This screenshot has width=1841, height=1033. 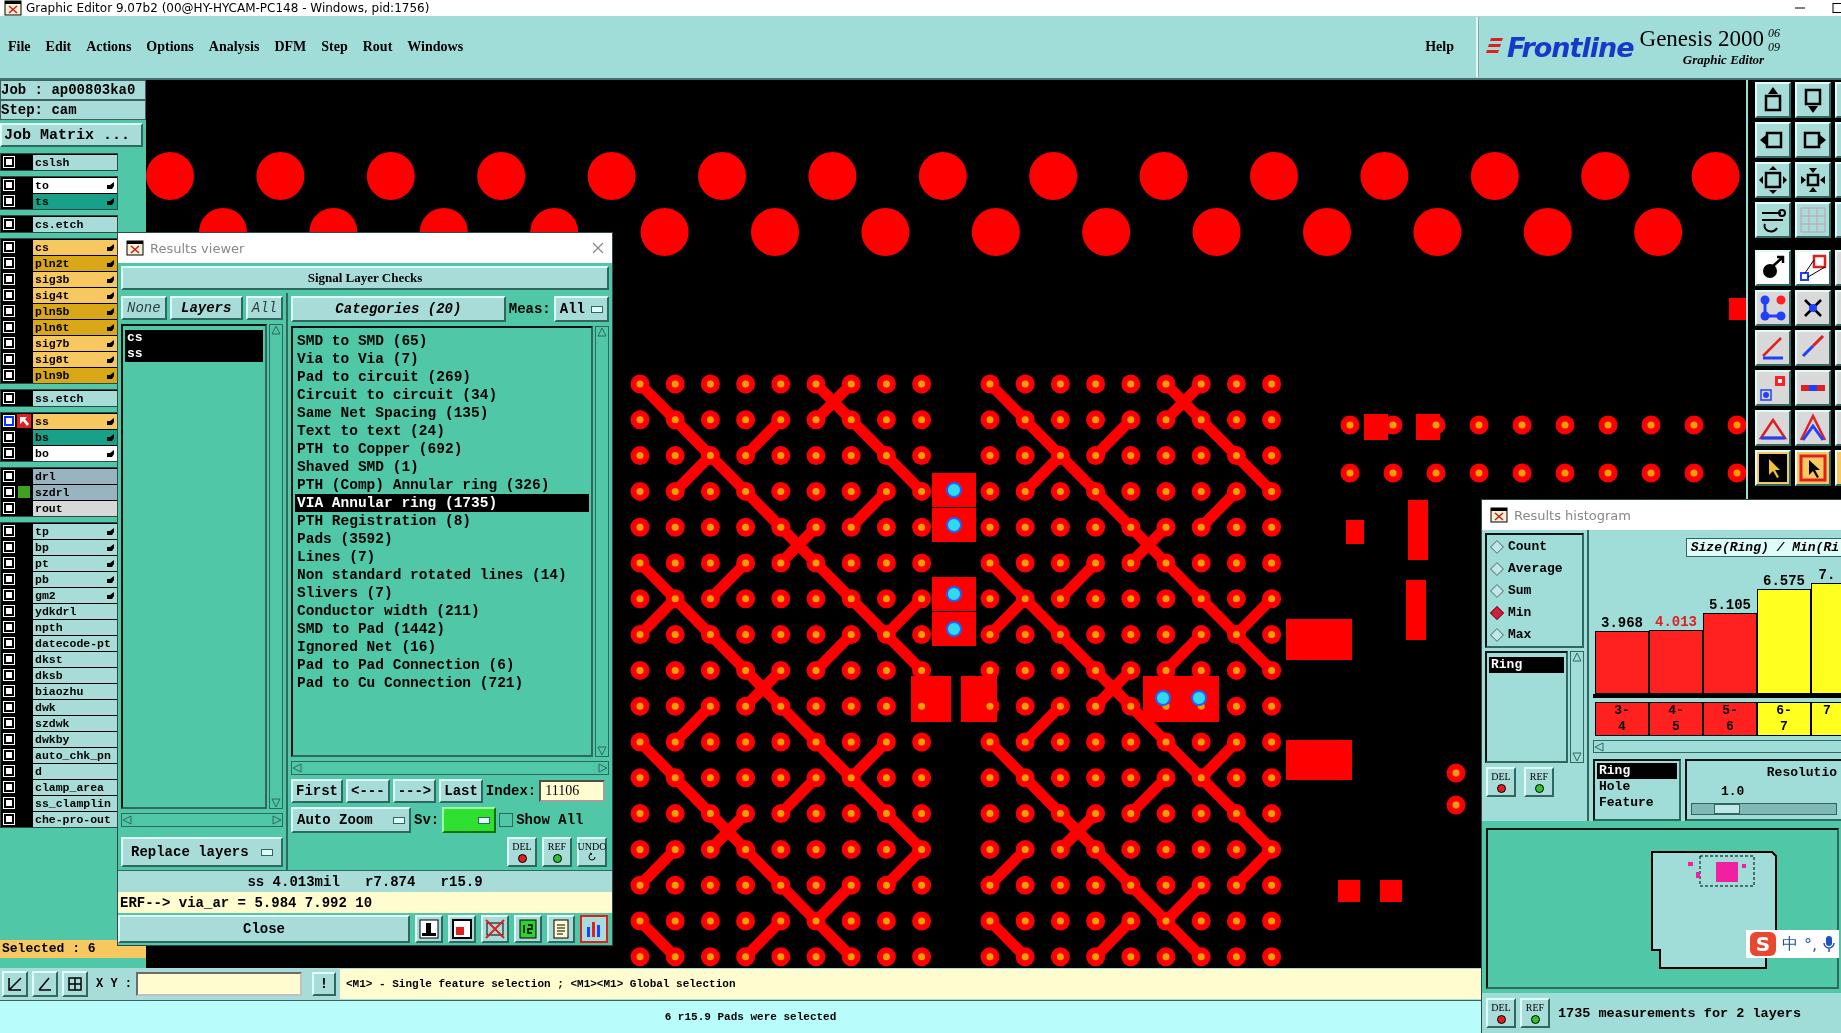 I want to click on action-button: UNDO, so click(x=592, y=852).